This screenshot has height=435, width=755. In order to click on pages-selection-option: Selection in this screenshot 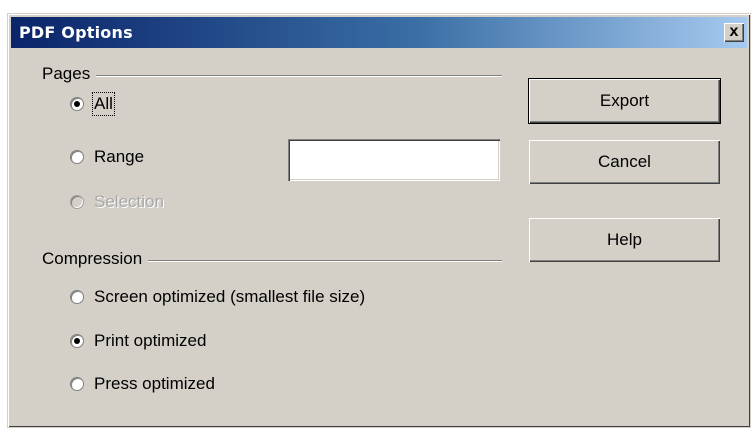, I will do `click(117, 202)`.